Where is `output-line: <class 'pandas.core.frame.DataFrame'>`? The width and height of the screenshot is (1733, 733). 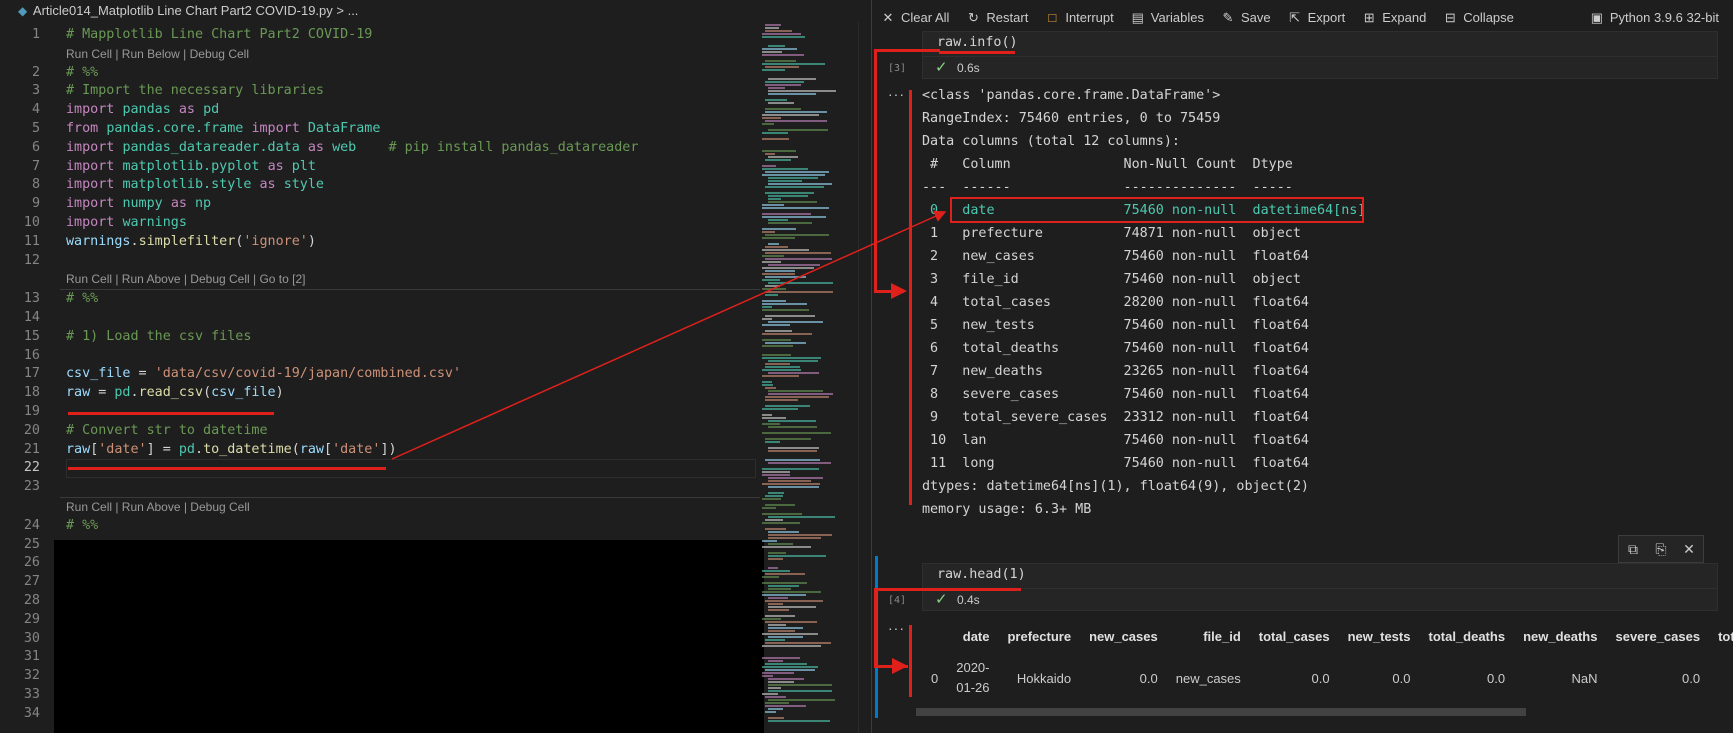 output-line: <class 'pandas.core.frame.DataFrame'> is located at coordinates (1071, 95).